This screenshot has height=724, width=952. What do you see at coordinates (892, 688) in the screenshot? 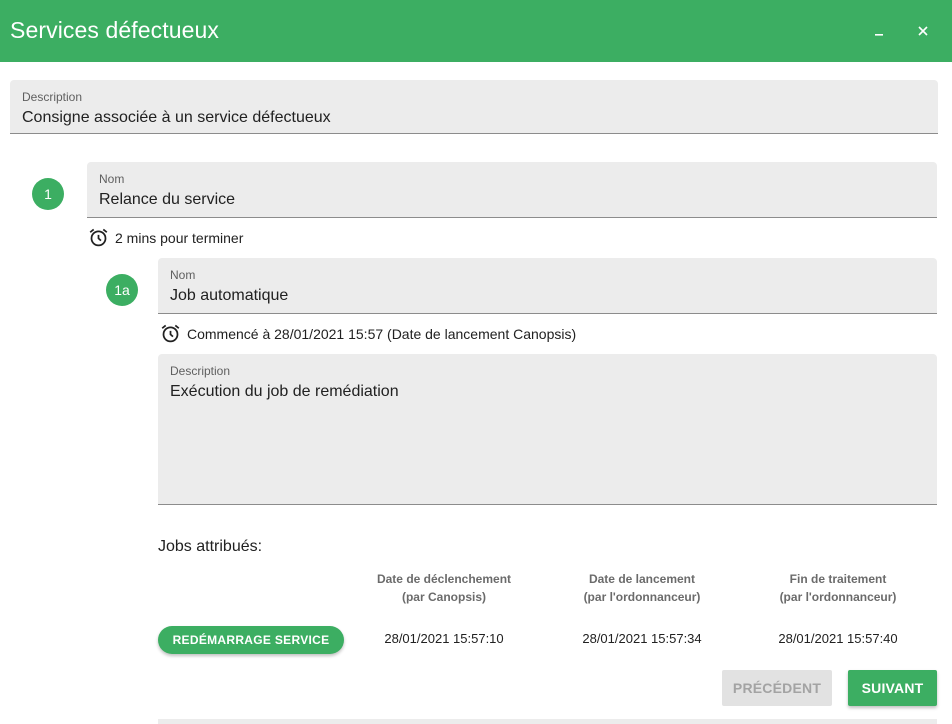
I see `next-button: SUIVANT` at bounding box center [892, 688].